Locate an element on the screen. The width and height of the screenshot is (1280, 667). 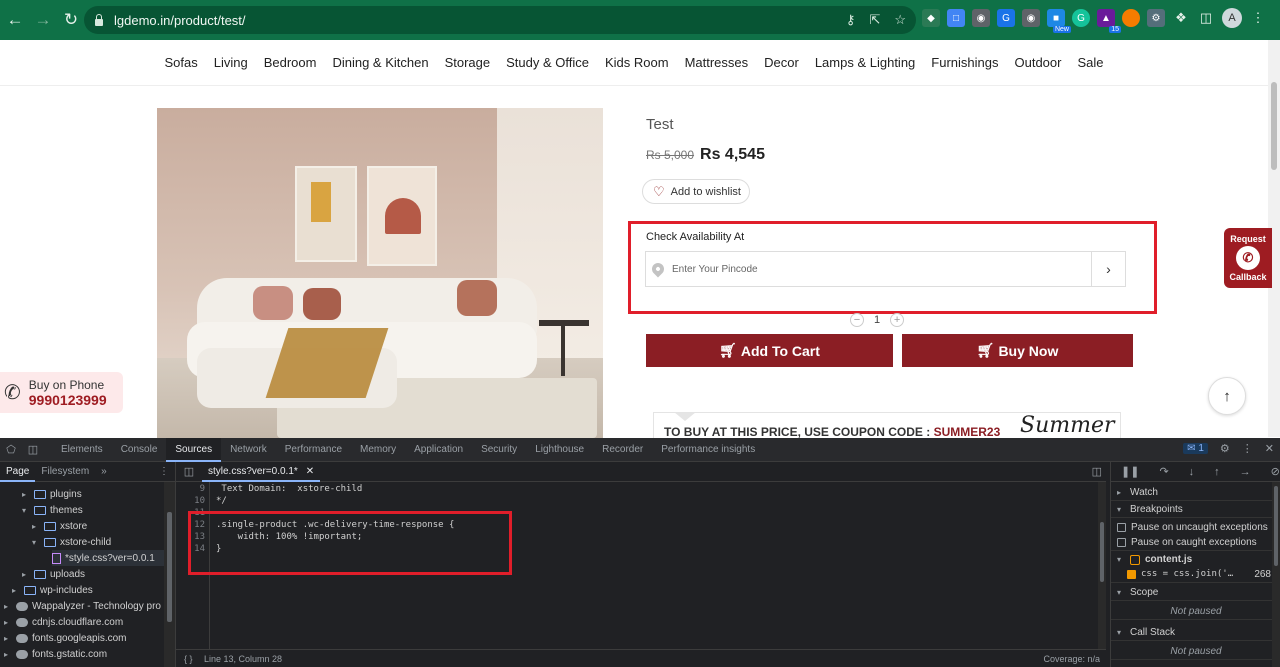
line-number: 10 is located at coordinates (199, 501).